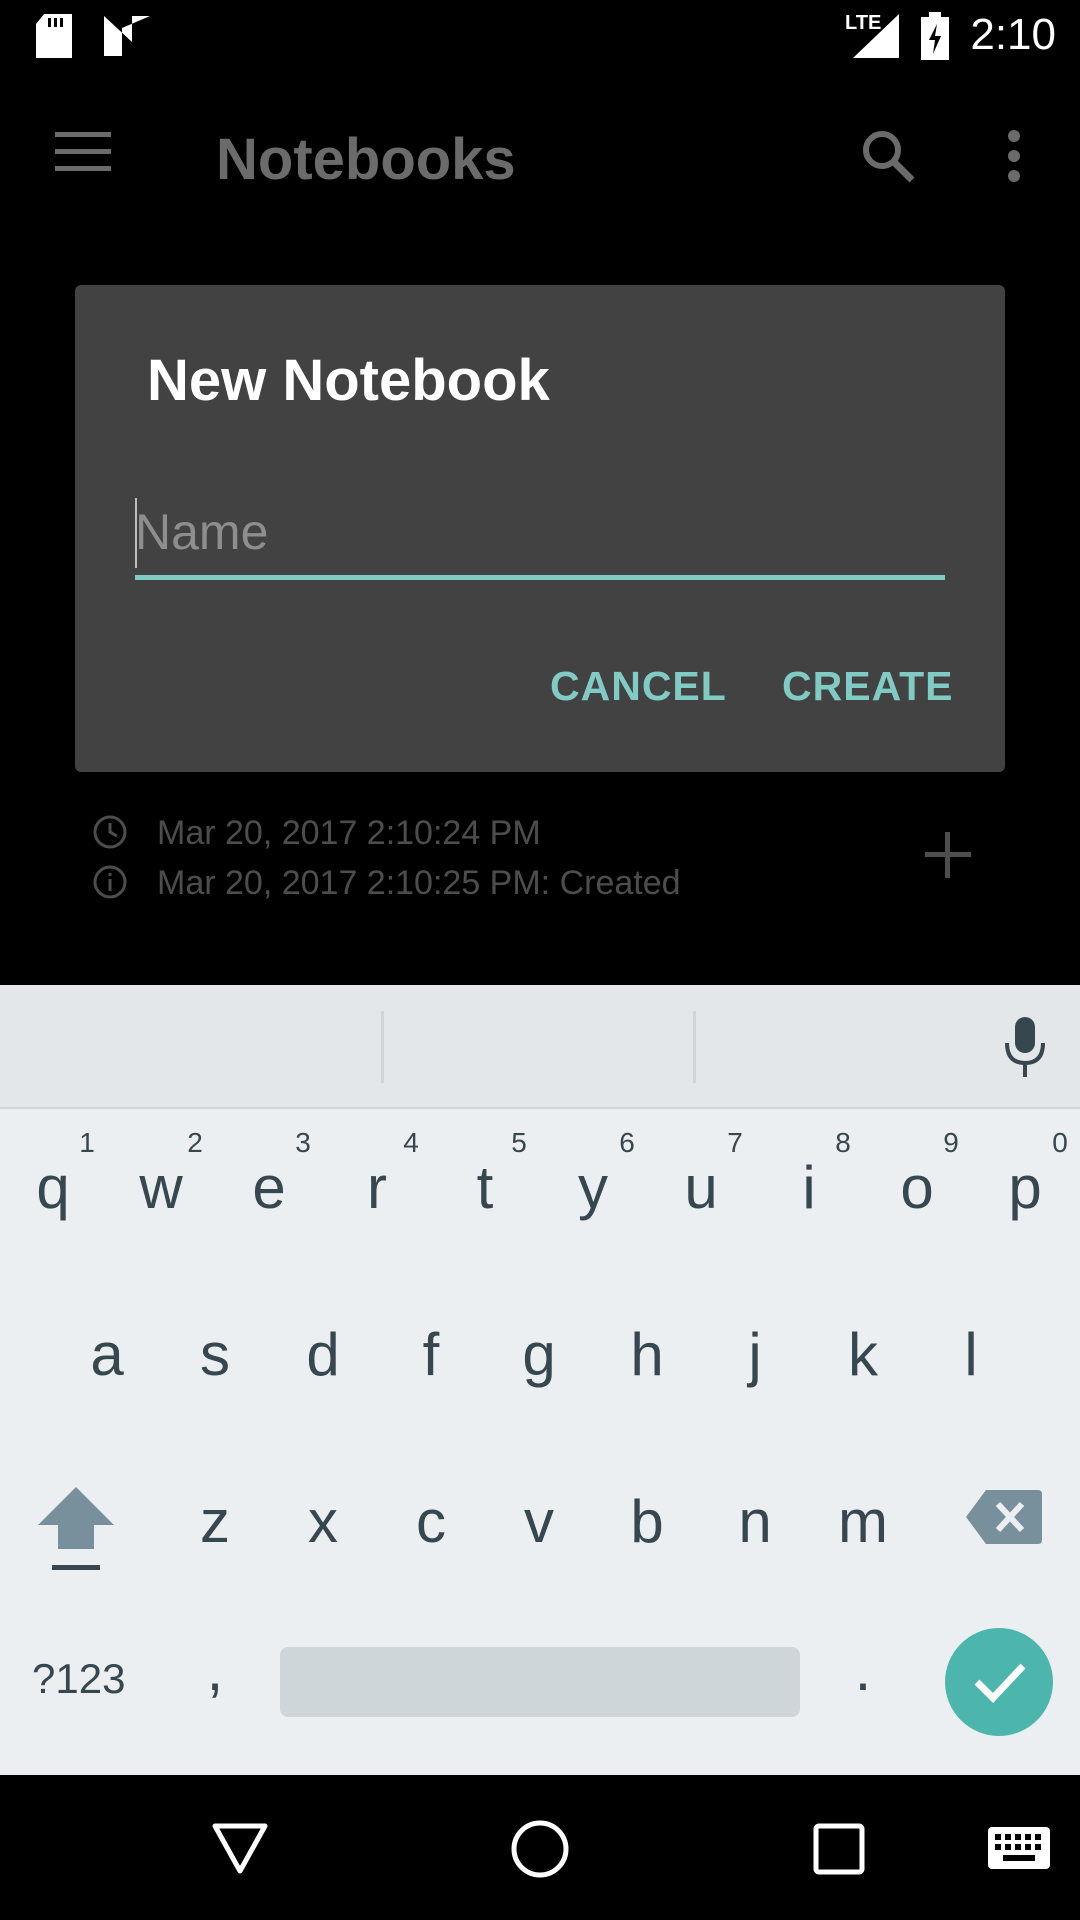 This screenshot has height=1920, width=1080. I want to click on add-icon, so click(948, 855).